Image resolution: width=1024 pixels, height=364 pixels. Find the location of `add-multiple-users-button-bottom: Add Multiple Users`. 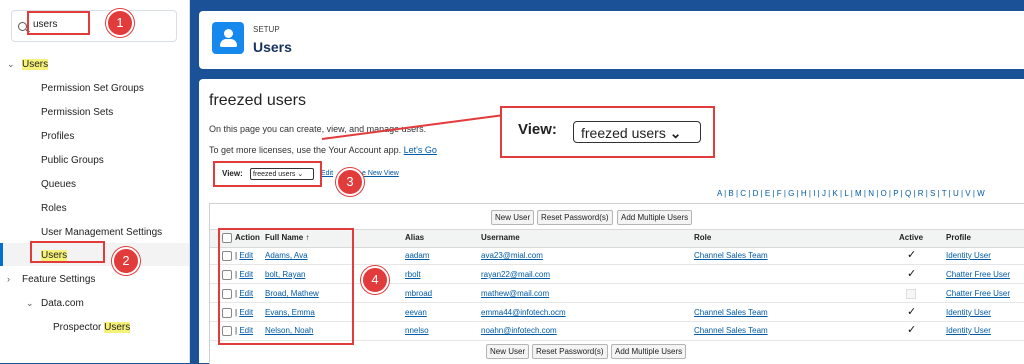

add-multiple-users-button-bottom: Add Multiple Users is located at coordinates (649, 351).